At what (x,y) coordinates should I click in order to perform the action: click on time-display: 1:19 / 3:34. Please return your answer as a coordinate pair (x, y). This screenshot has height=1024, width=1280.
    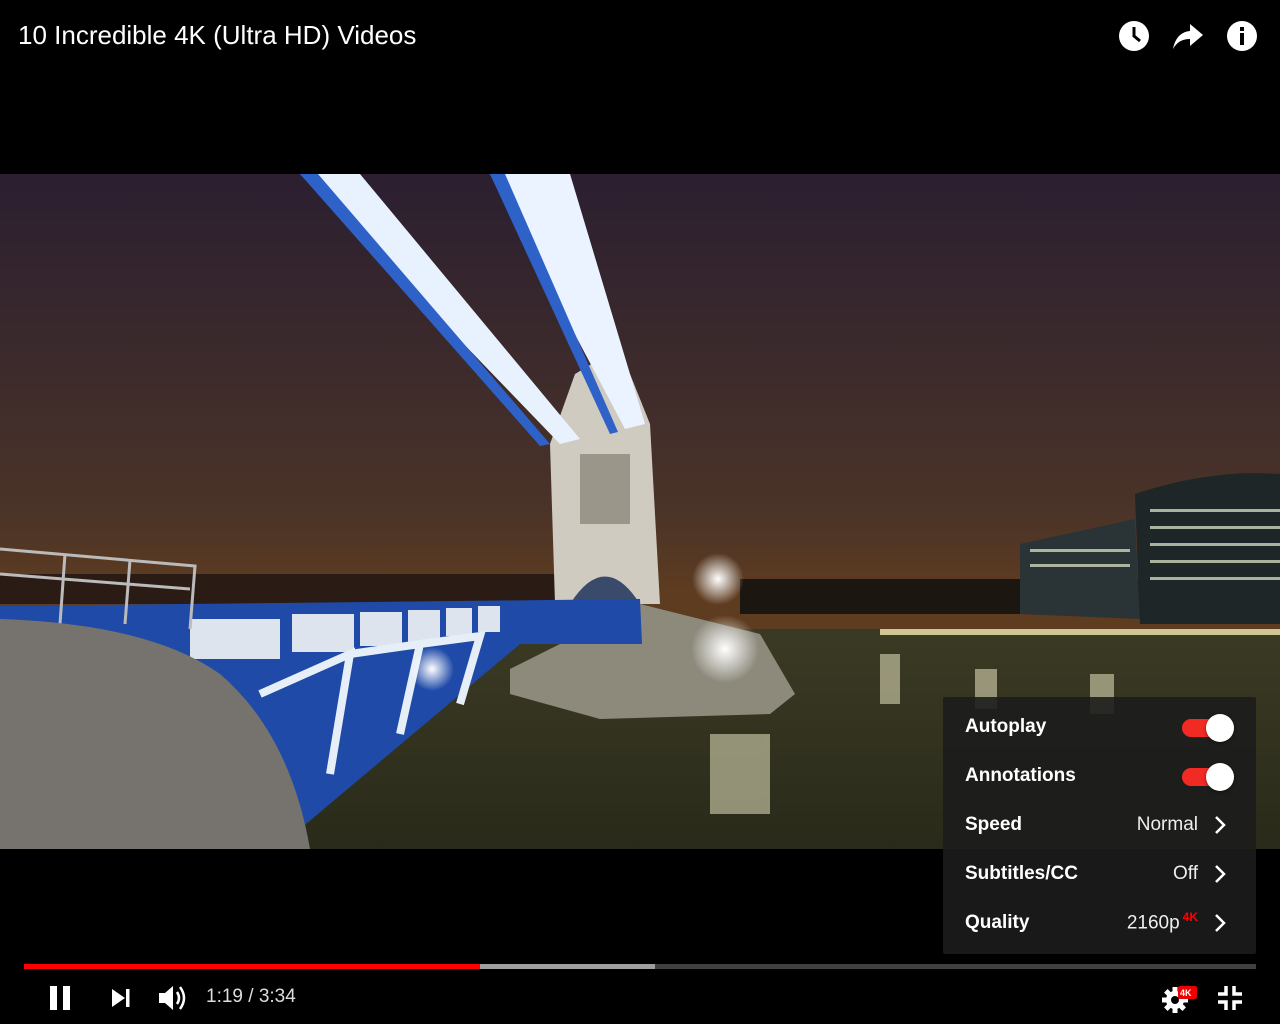
    Looking at the image, I should click on (251, 997).